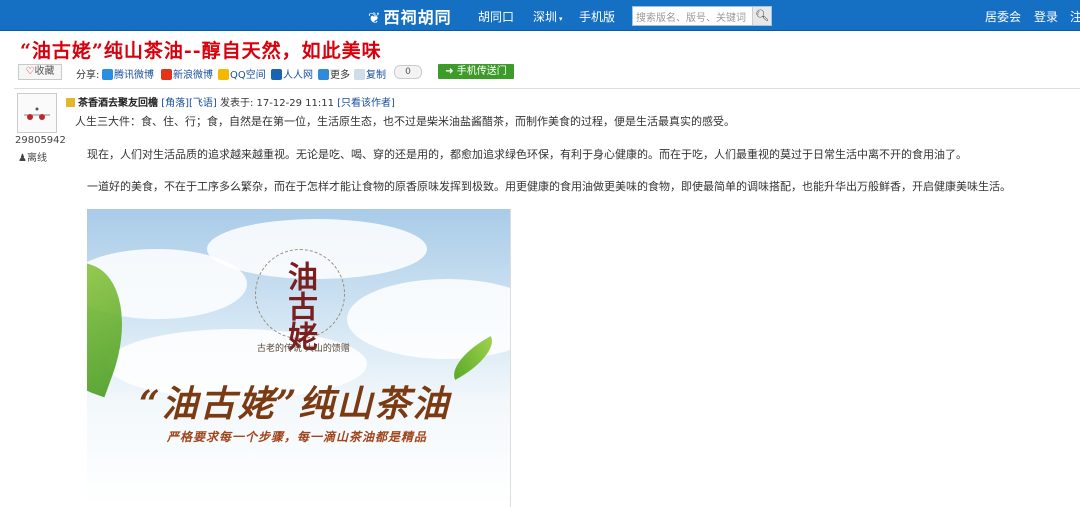  Describe the element at coordinates (40, 140) in the screenshot. I see `user-id: 29805942` at that location.